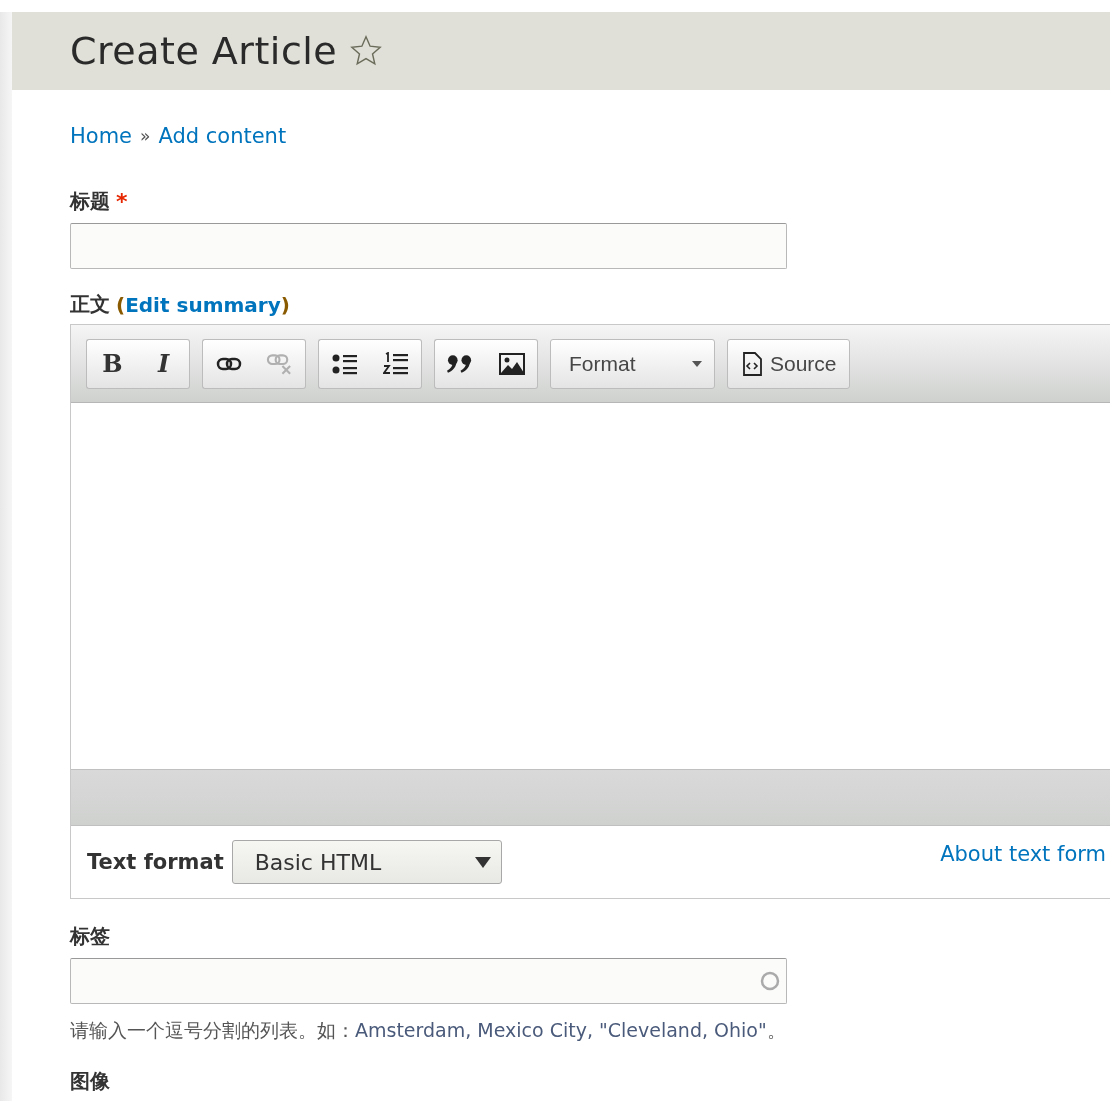 The image size is (1110, 1101). Describe the element at coordinates (366, 51) in the screenshot. I see `star-icon` at that location.